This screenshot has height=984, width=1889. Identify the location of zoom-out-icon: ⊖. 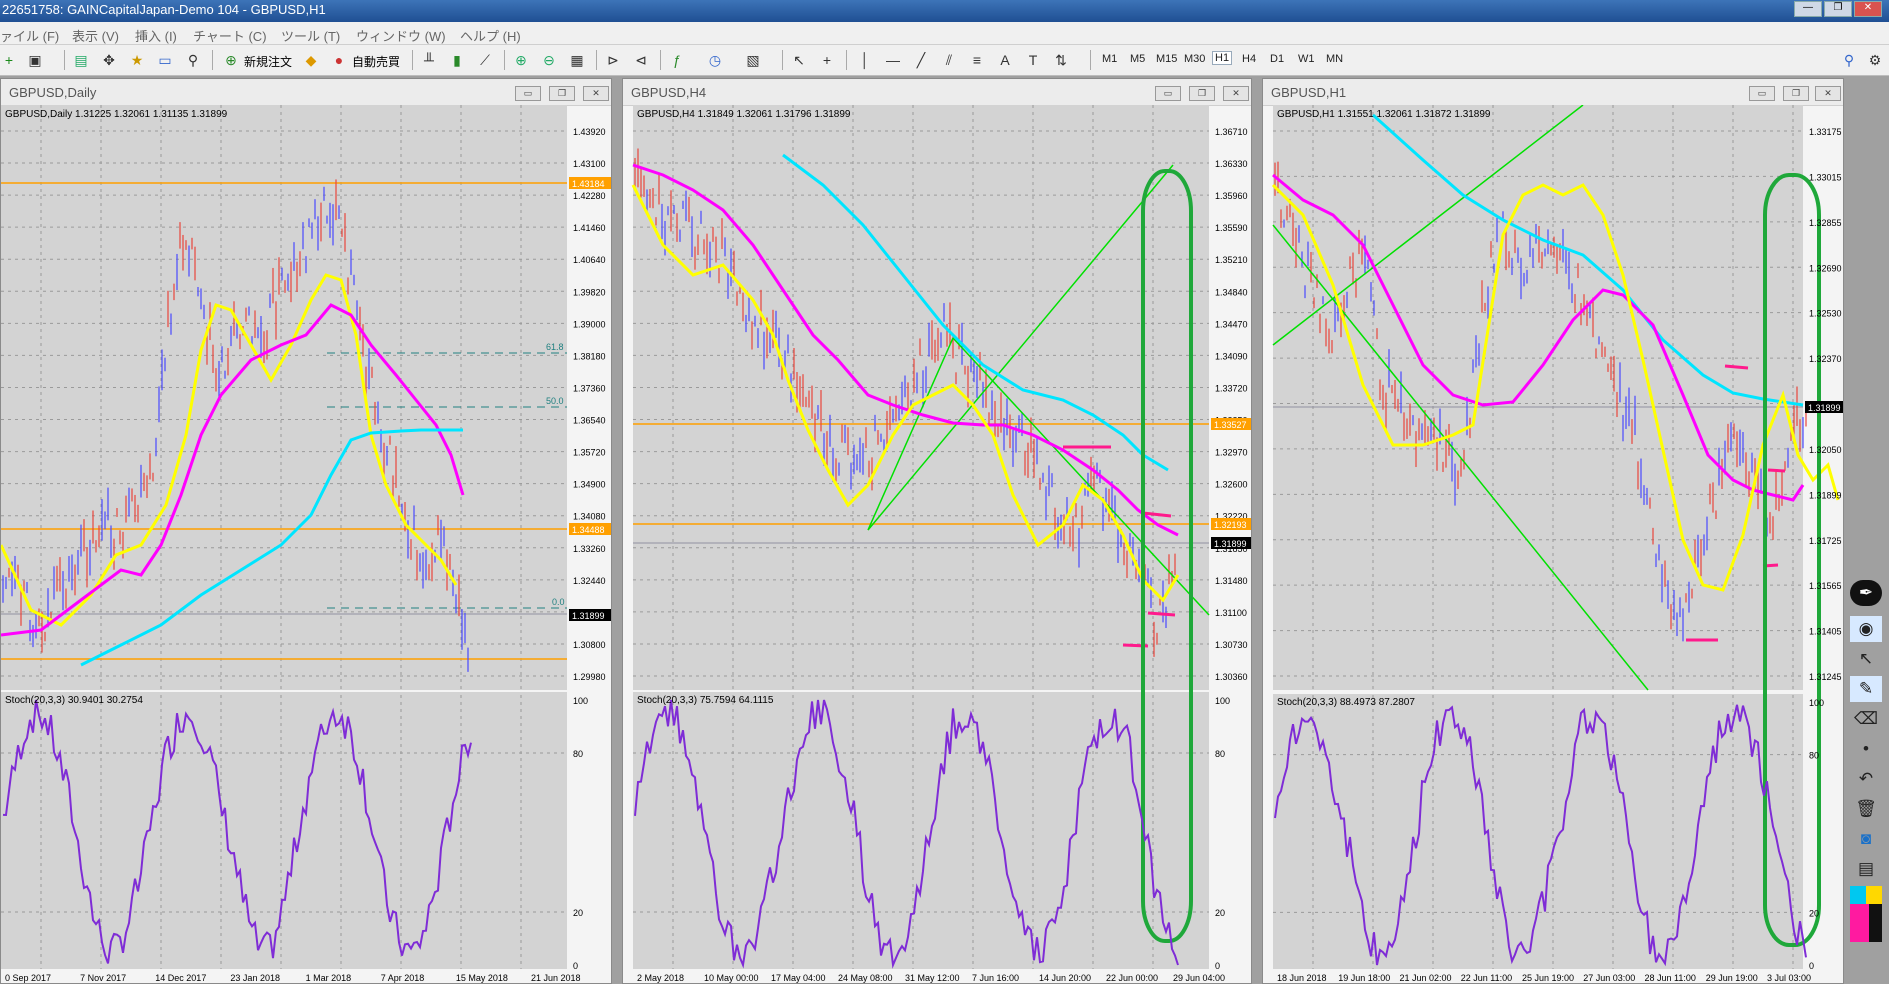
(549, 60).